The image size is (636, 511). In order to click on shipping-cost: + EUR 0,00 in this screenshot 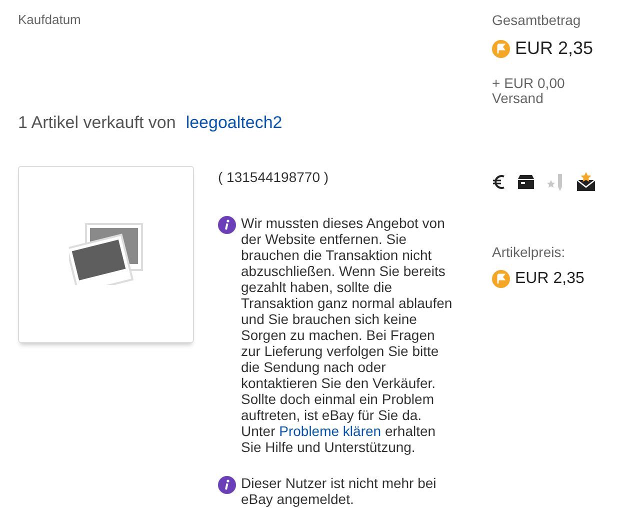, I will do `click(528, 83)`.